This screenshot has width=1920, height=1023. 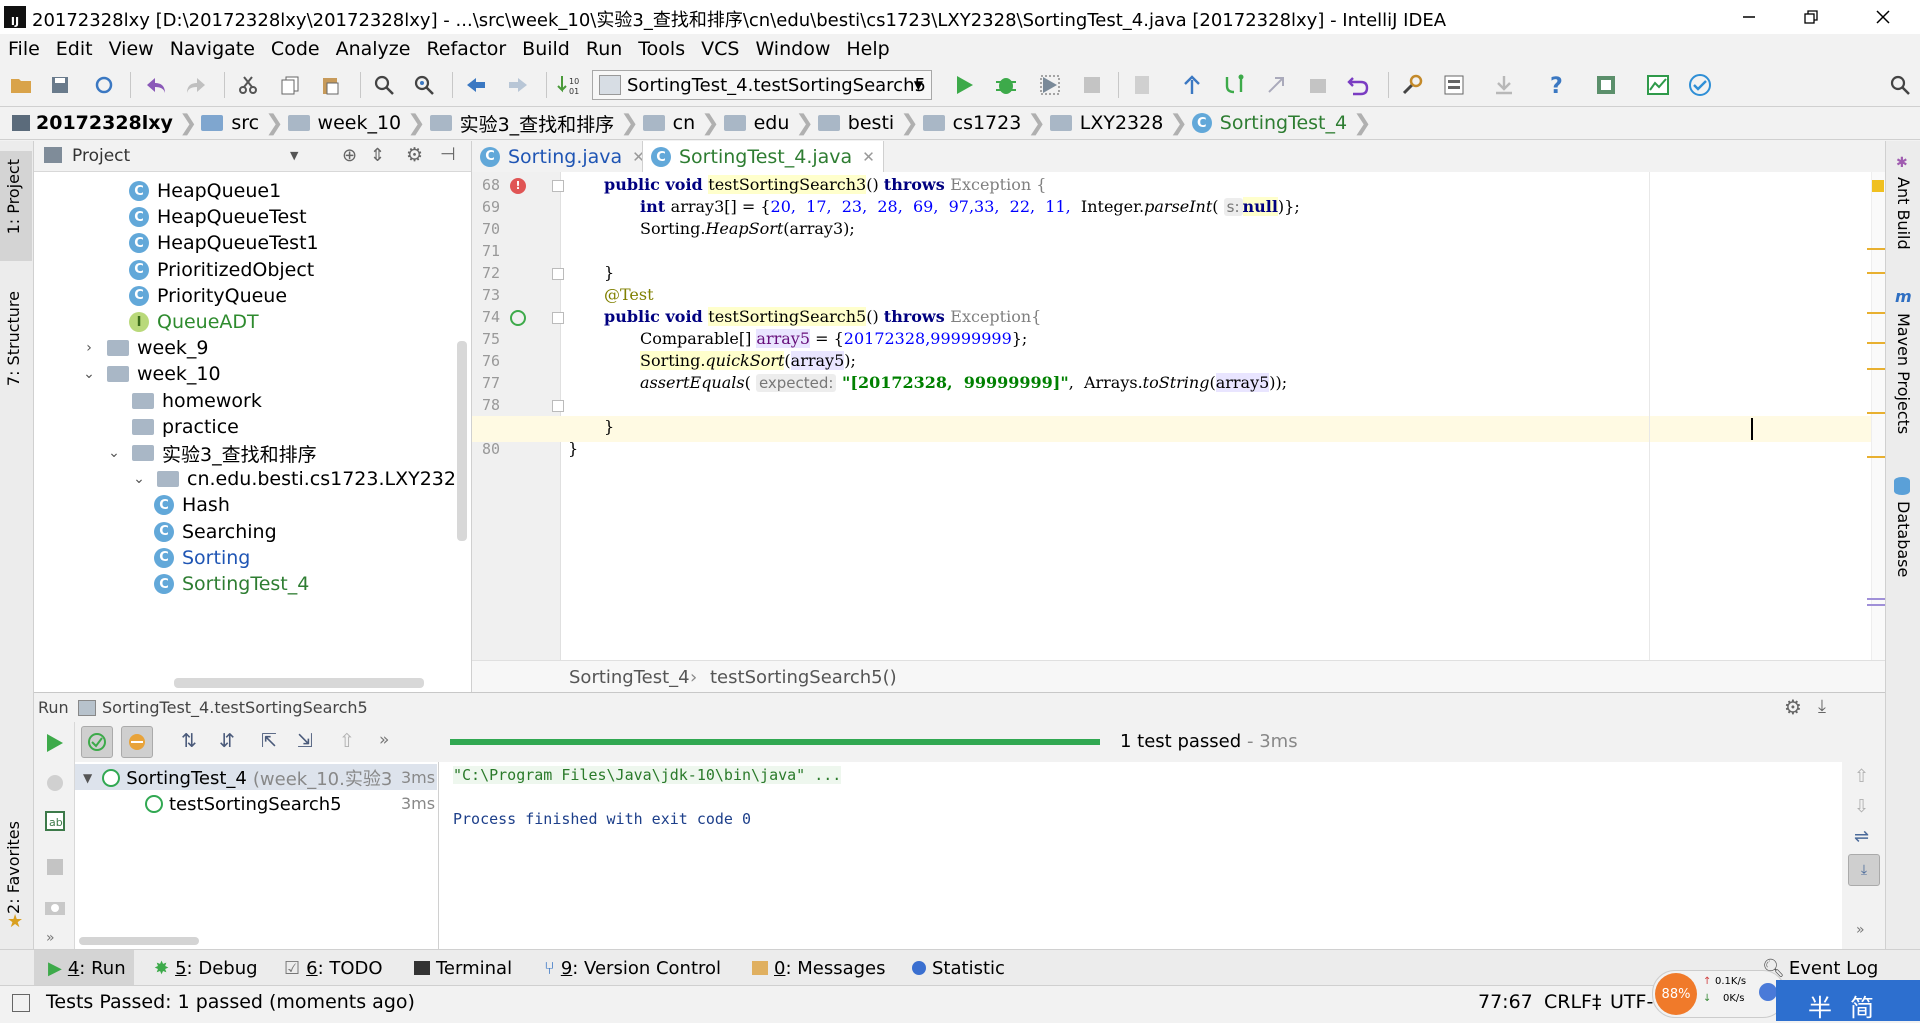 What do you see at coordinates (1412, 85) in the screenshot?
I see `settings-wrench-icon` at bounding box center [1412, 85].